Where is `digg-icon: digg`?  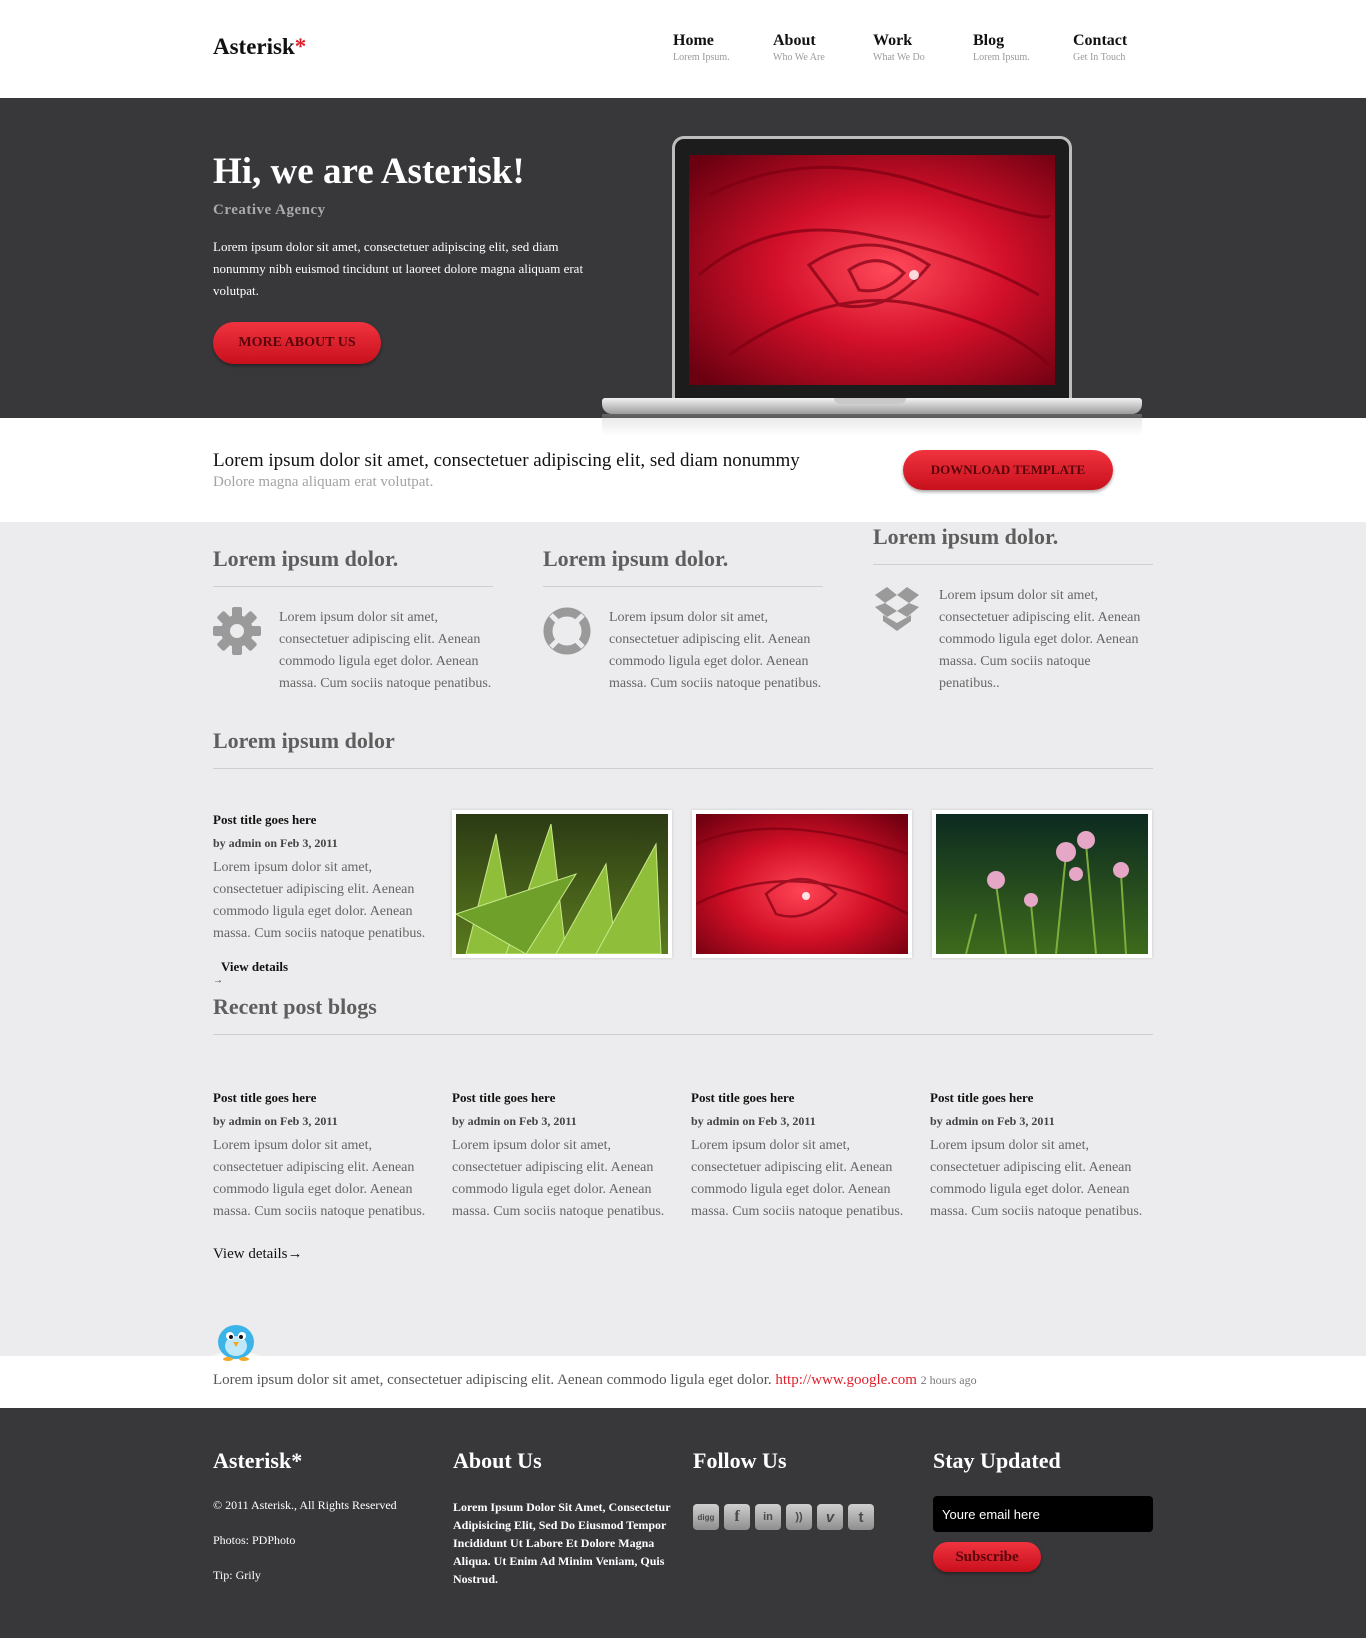
digg-icon: digg is located at coordinates (706, 1517).